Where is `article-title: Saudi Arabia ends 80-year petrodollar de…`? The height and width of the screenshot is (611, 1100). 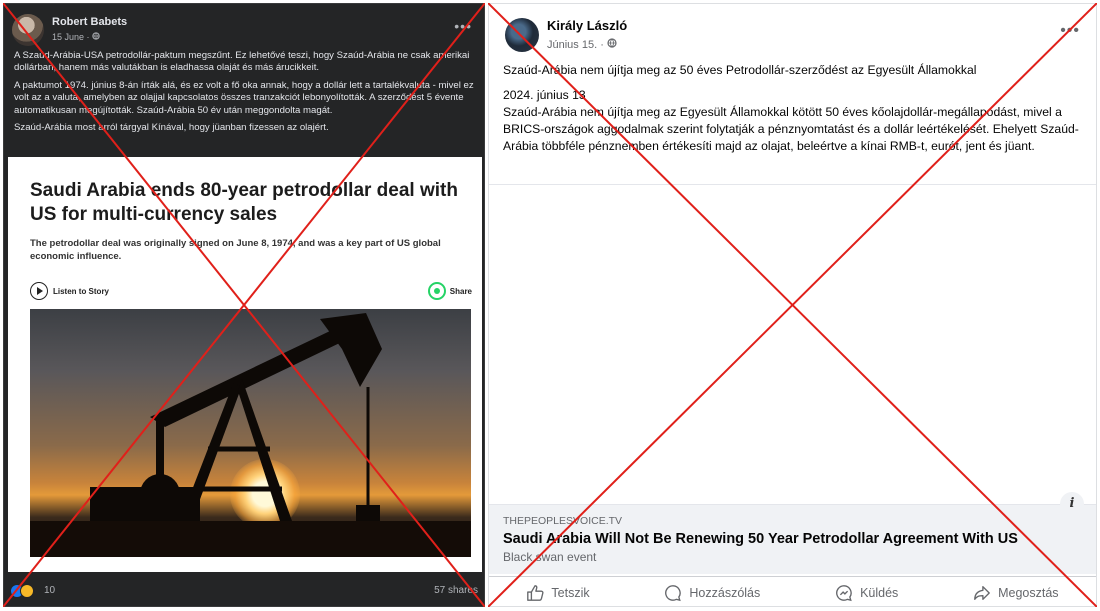
article-title: Saudi Arabia ends 80-year petrodollar de… is located at coordinates (244, 202).